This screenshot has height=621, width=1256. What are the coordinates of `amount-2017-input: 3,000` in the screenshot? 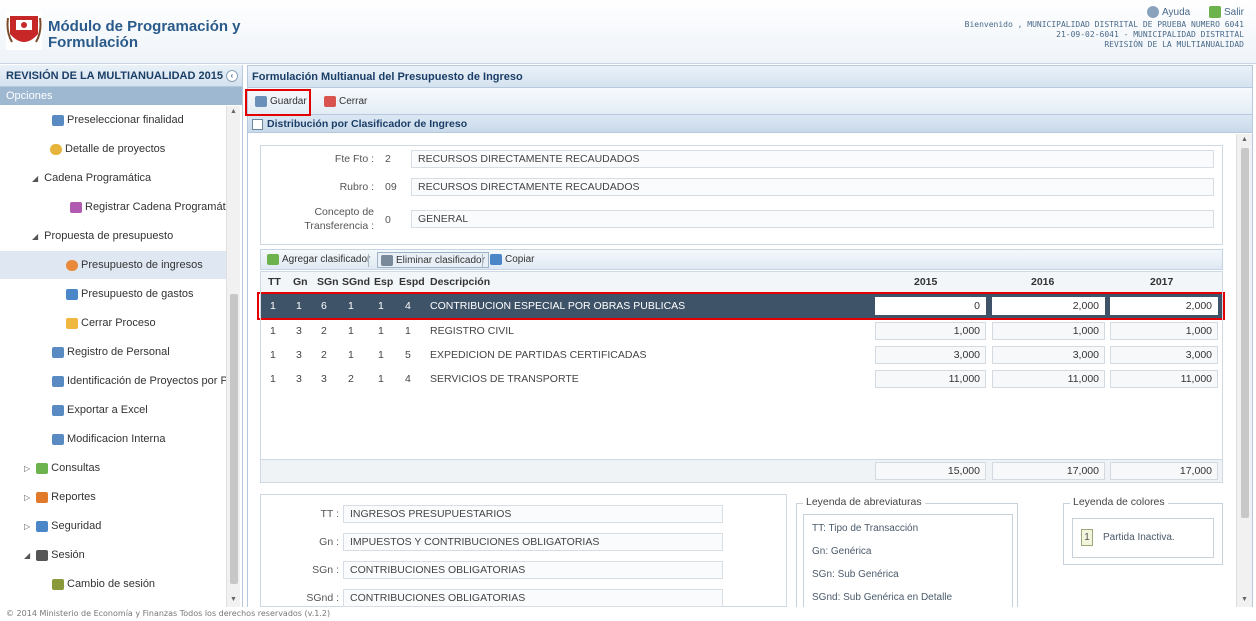 It's located at (1164, 355).